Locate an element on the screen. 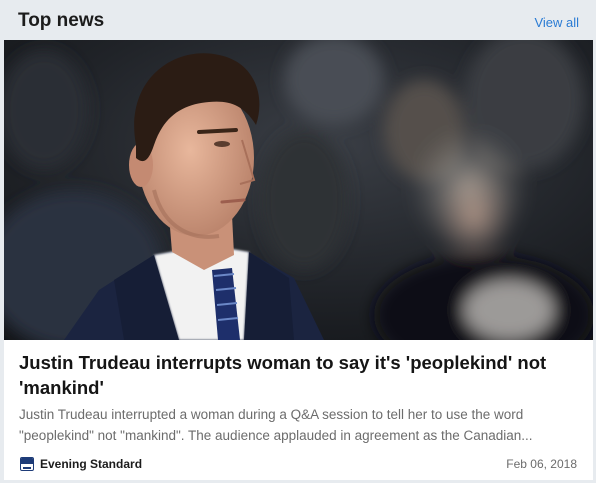 The width and height of the screenshot is (596, 483). module-header: Top news View all is located at coordinates (298, 20).